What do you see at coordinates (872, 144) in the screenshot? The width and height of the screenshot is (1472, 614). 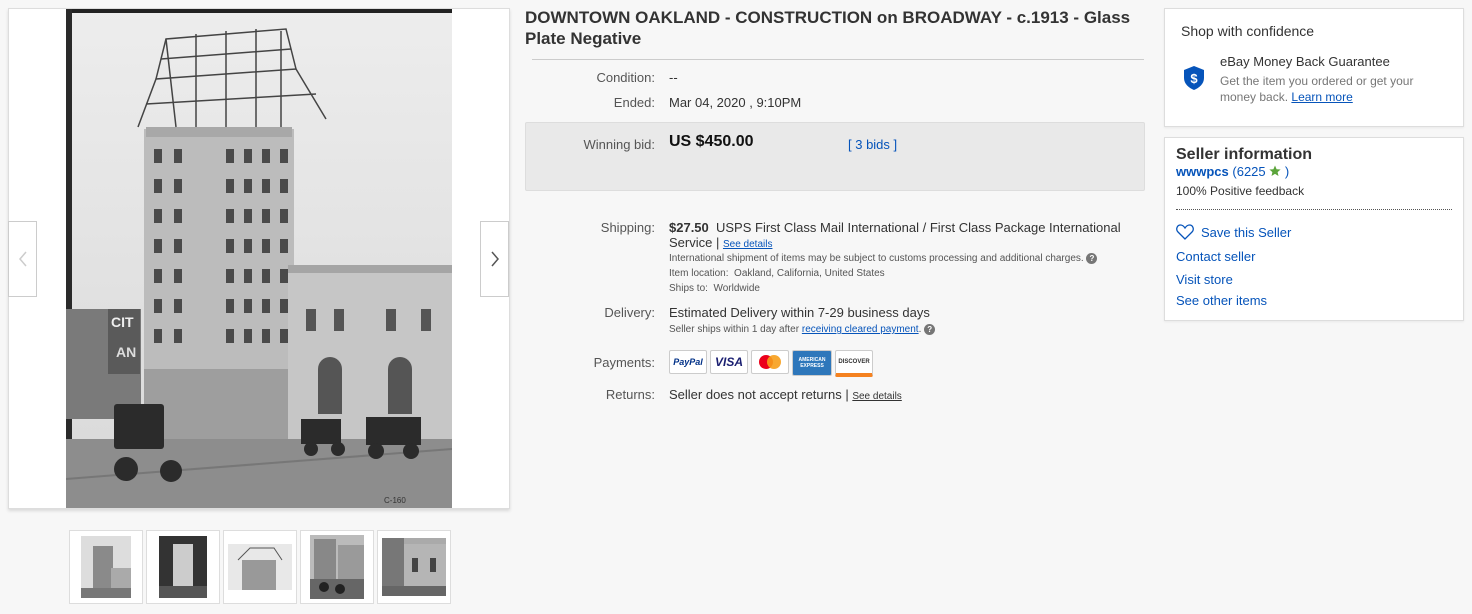 I see `bid-history-link: [ 3 bids ]` at bounding box center [872, 144].